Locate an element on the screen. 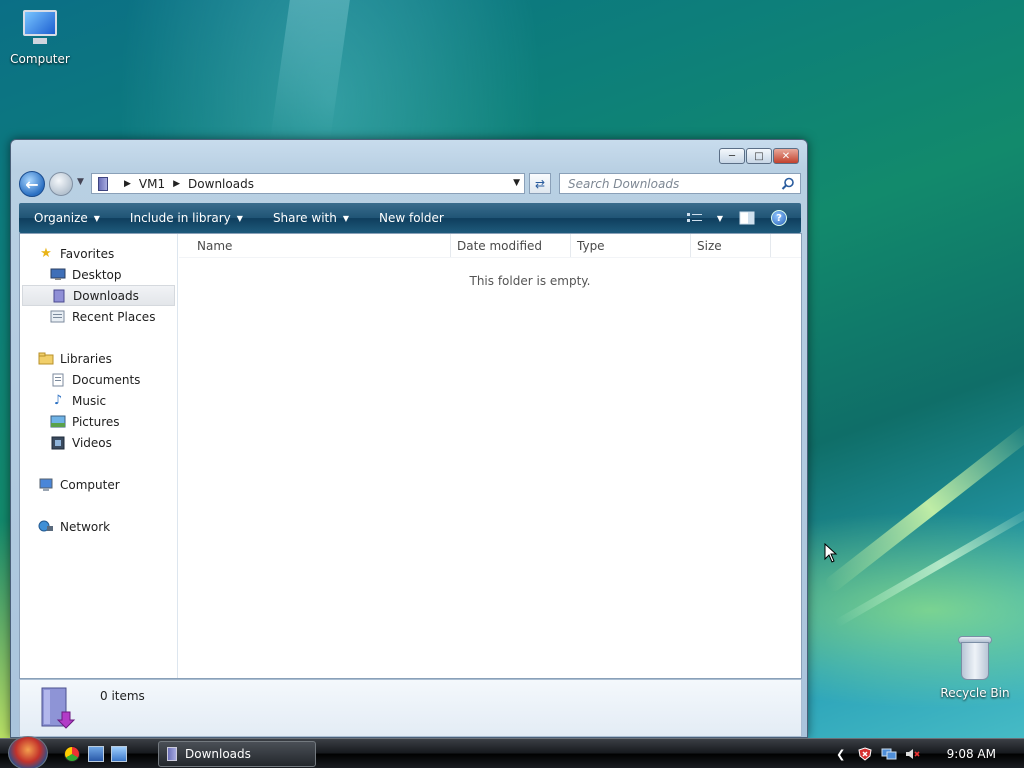 The width and height of the screenshot is (1024, 768). address-row: ← ▼ ▶ VM1 ▶ Downloads ▼ ⇄ is located at coordinates (410, 184).